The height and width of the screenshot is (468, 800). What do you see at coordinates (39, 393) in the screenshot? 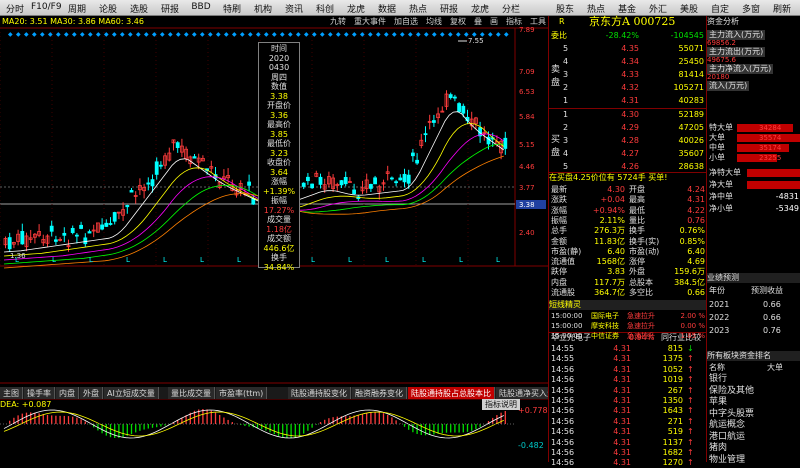
I see `indicator-tab-1: 操手率` at bounding box center [39, 393].